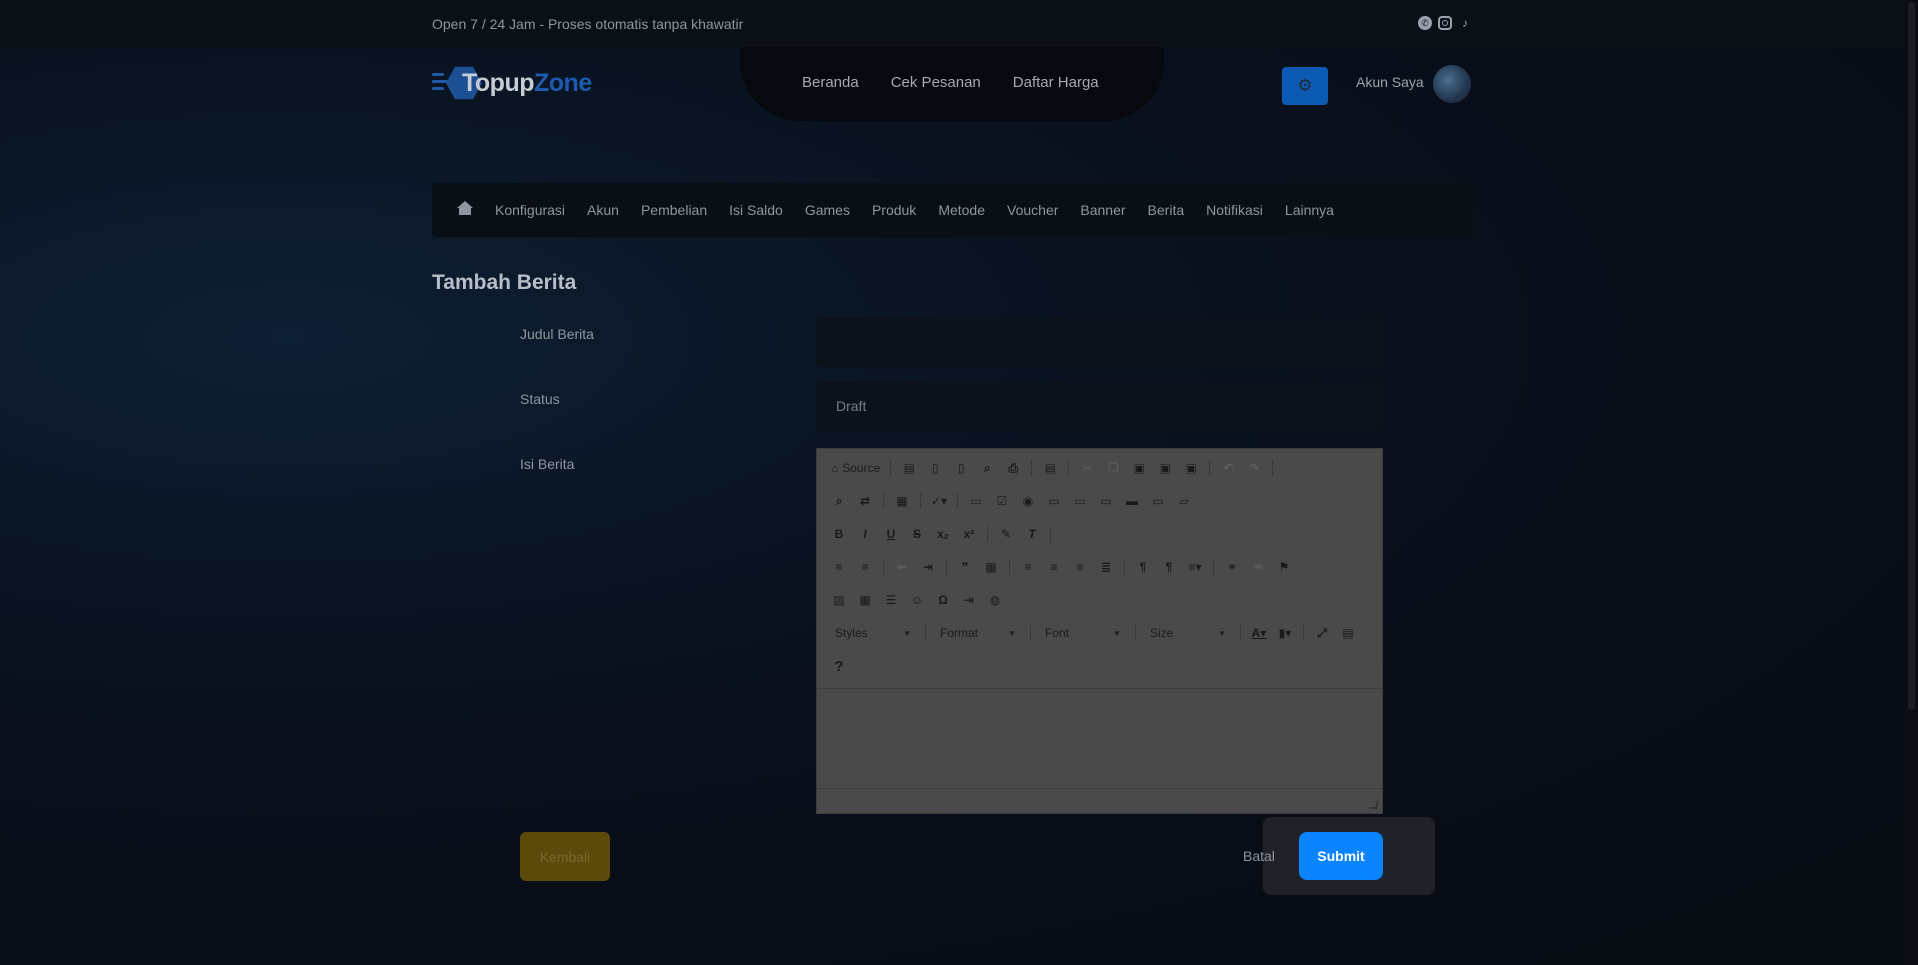 This screenshot has width=1918, height=965. What do you see at coordinates (1259, 633) in the screenshot?
I see `text-color-icon: A▾` at bounding box center [1259, 633].